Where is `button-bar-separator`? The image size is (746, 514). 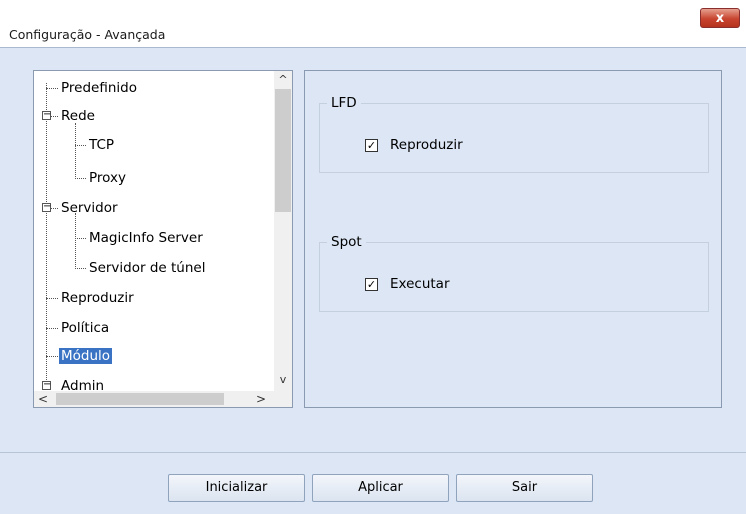 button-bar-separator is located at coordinates (373, 452).